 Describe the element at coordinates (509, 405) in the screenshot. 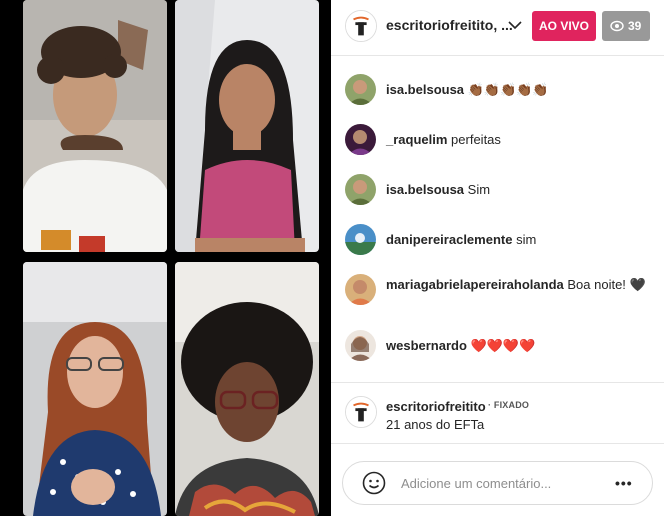

I see `pinned-badge: · FIXADO` at that location.